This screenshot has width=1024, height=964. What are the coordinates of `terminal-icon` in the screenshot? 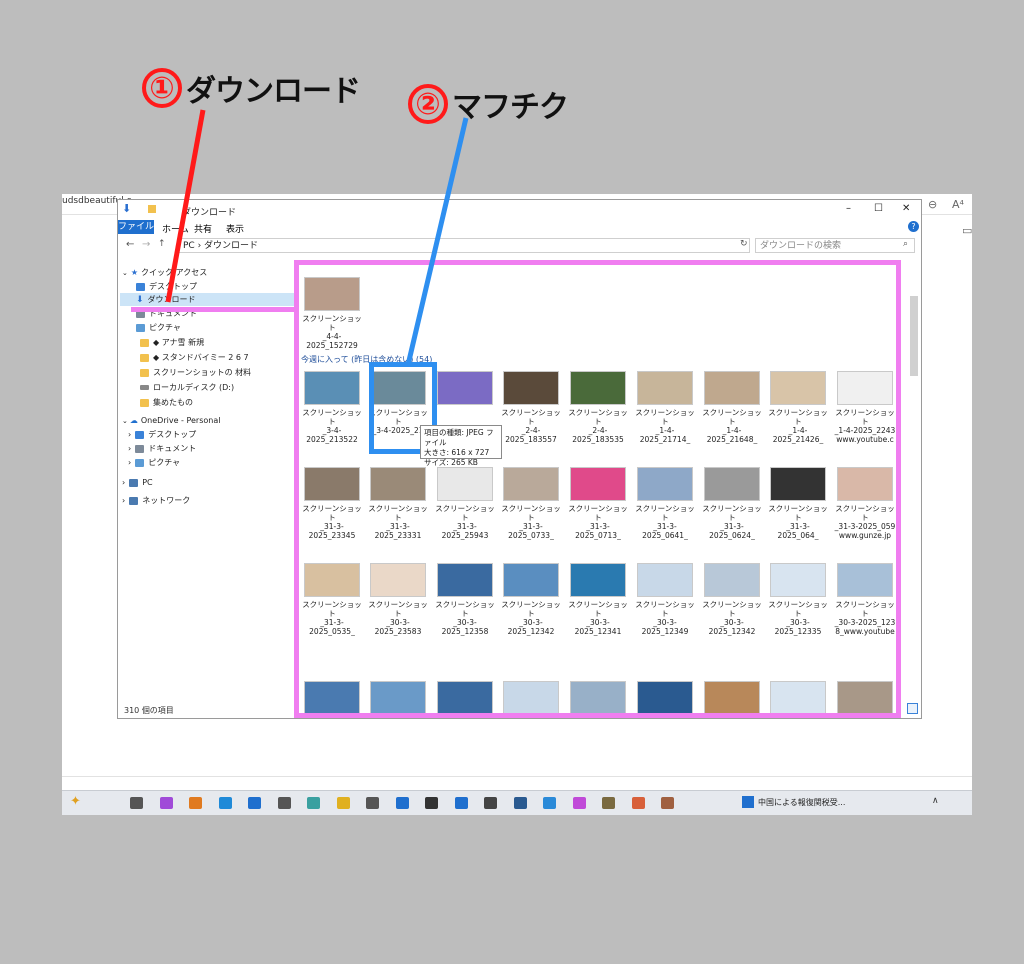 It's located at (520, 803).